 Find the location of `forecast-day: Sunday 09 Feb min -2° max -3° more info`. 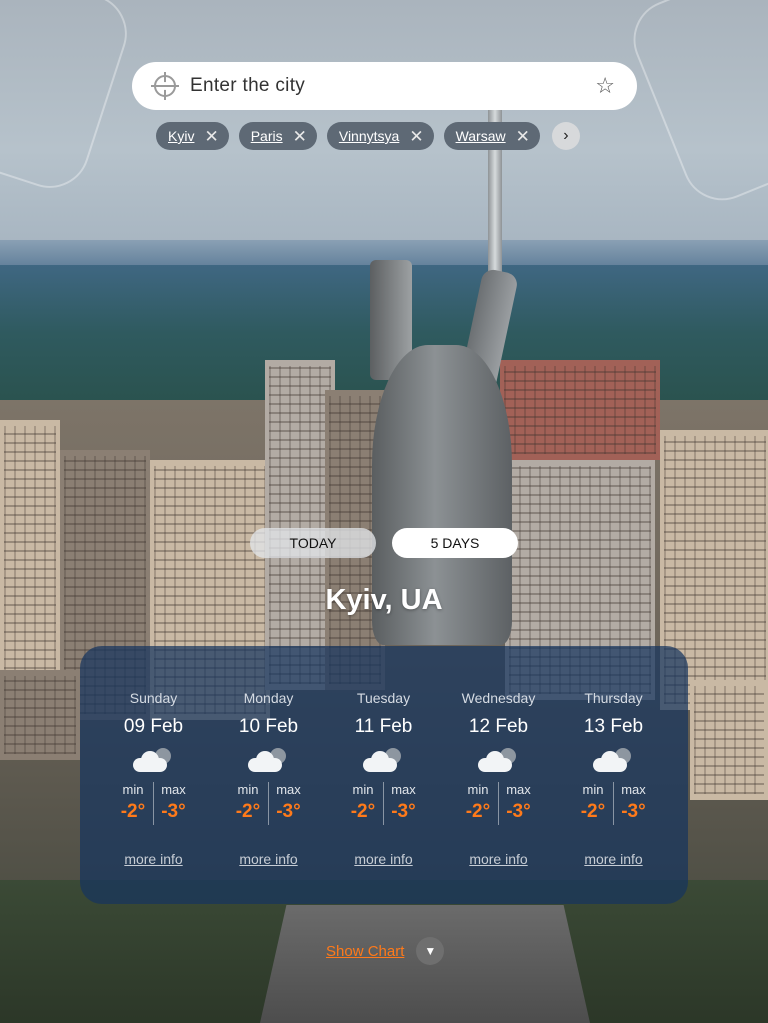

forecast-day: Sunday 09 Feb min -2° max -3° more info is located at coordinates (153, 775).